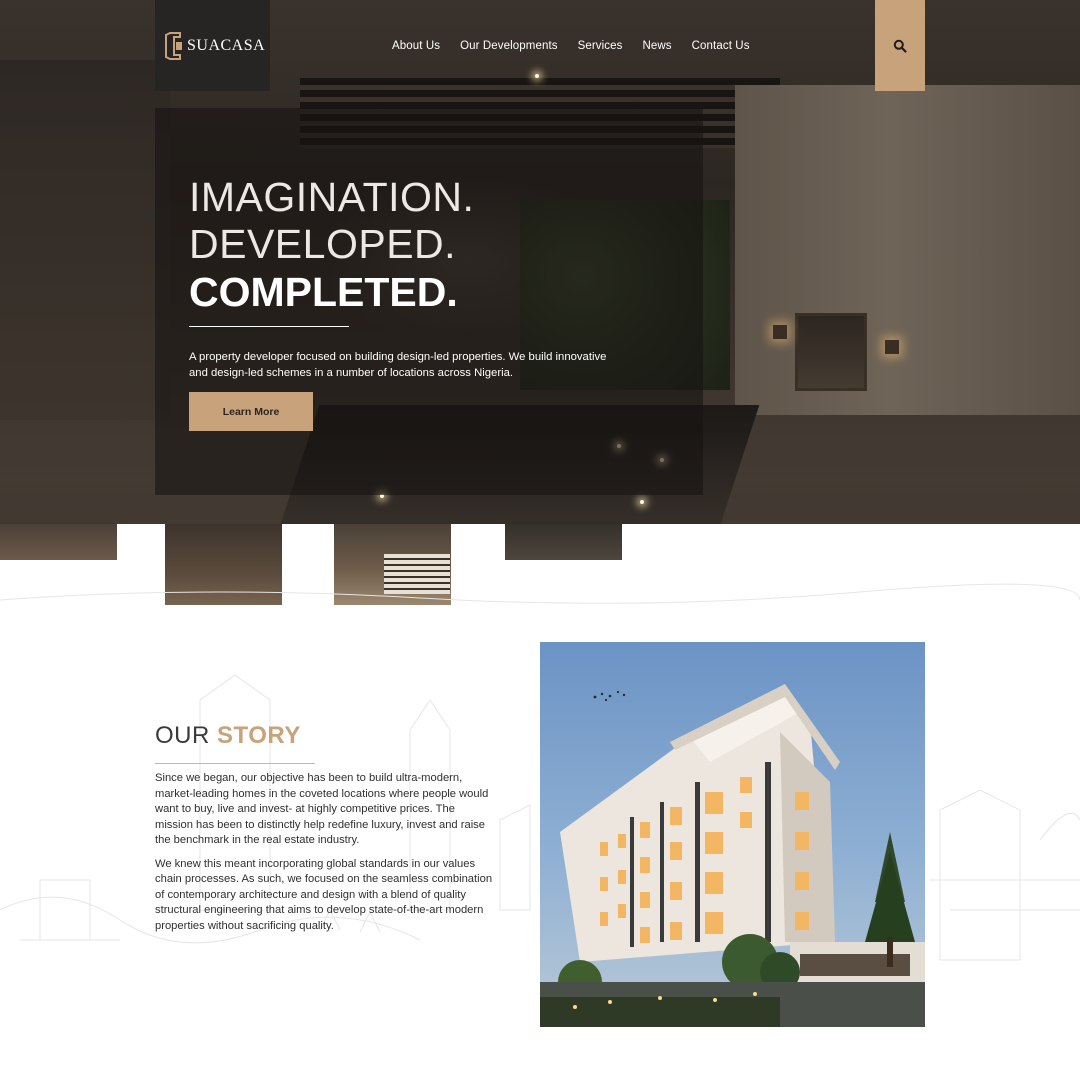 This screenshot has height=1080, width=1080. I want to click on headline-line-1: IMAGINATION., so click(332, 197).